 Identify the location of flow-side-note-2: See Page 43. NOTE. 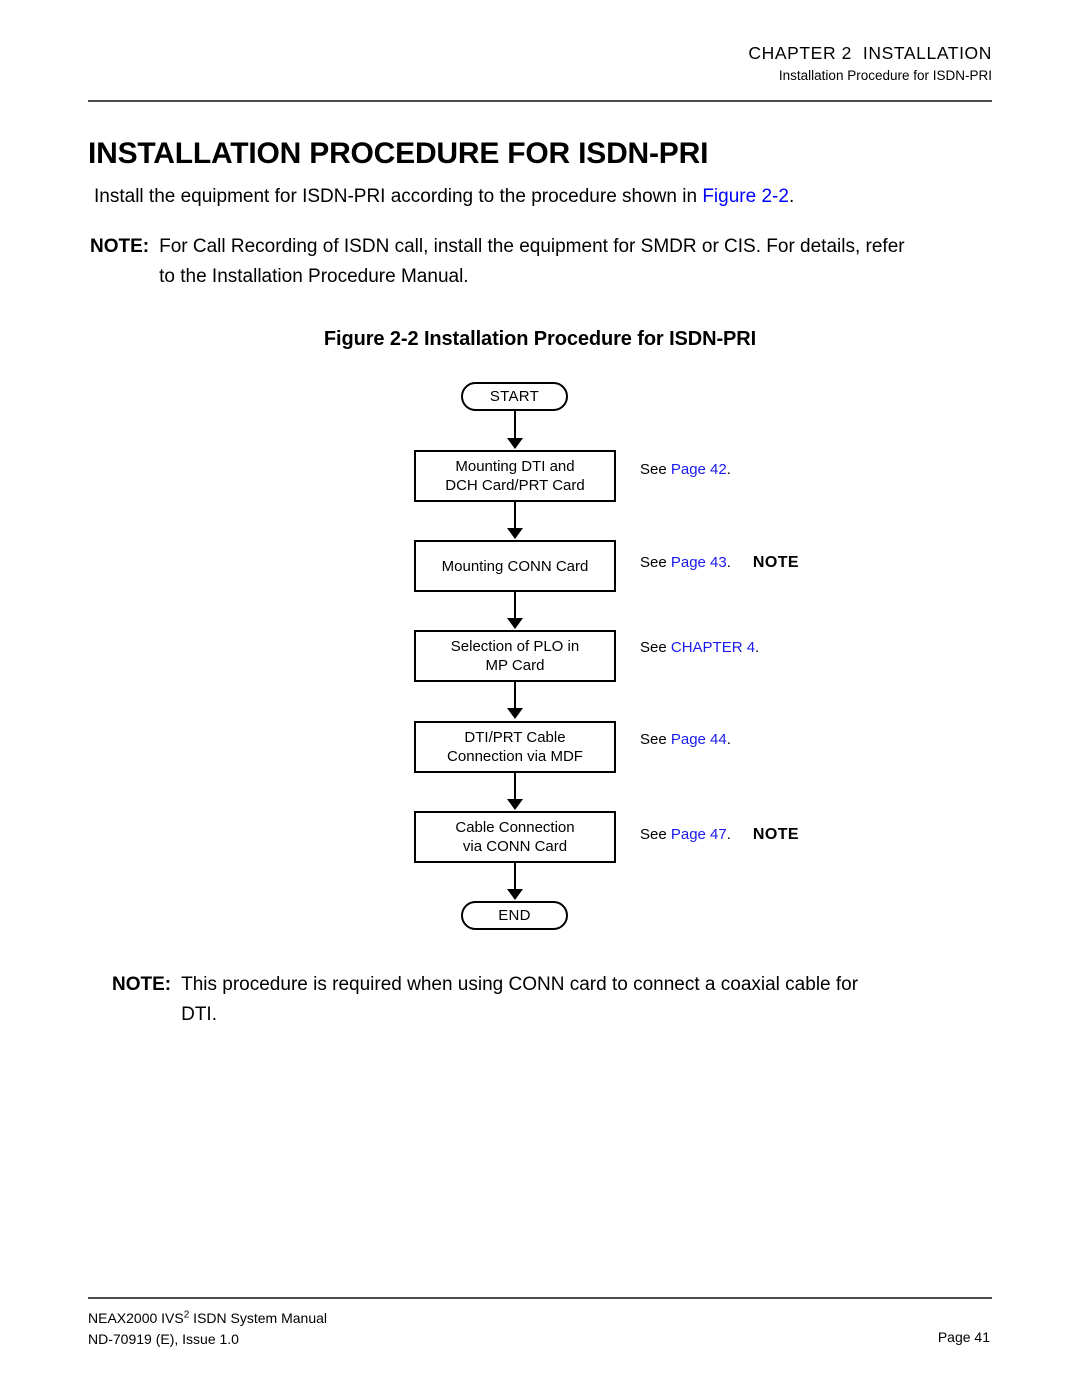
(719, 563).